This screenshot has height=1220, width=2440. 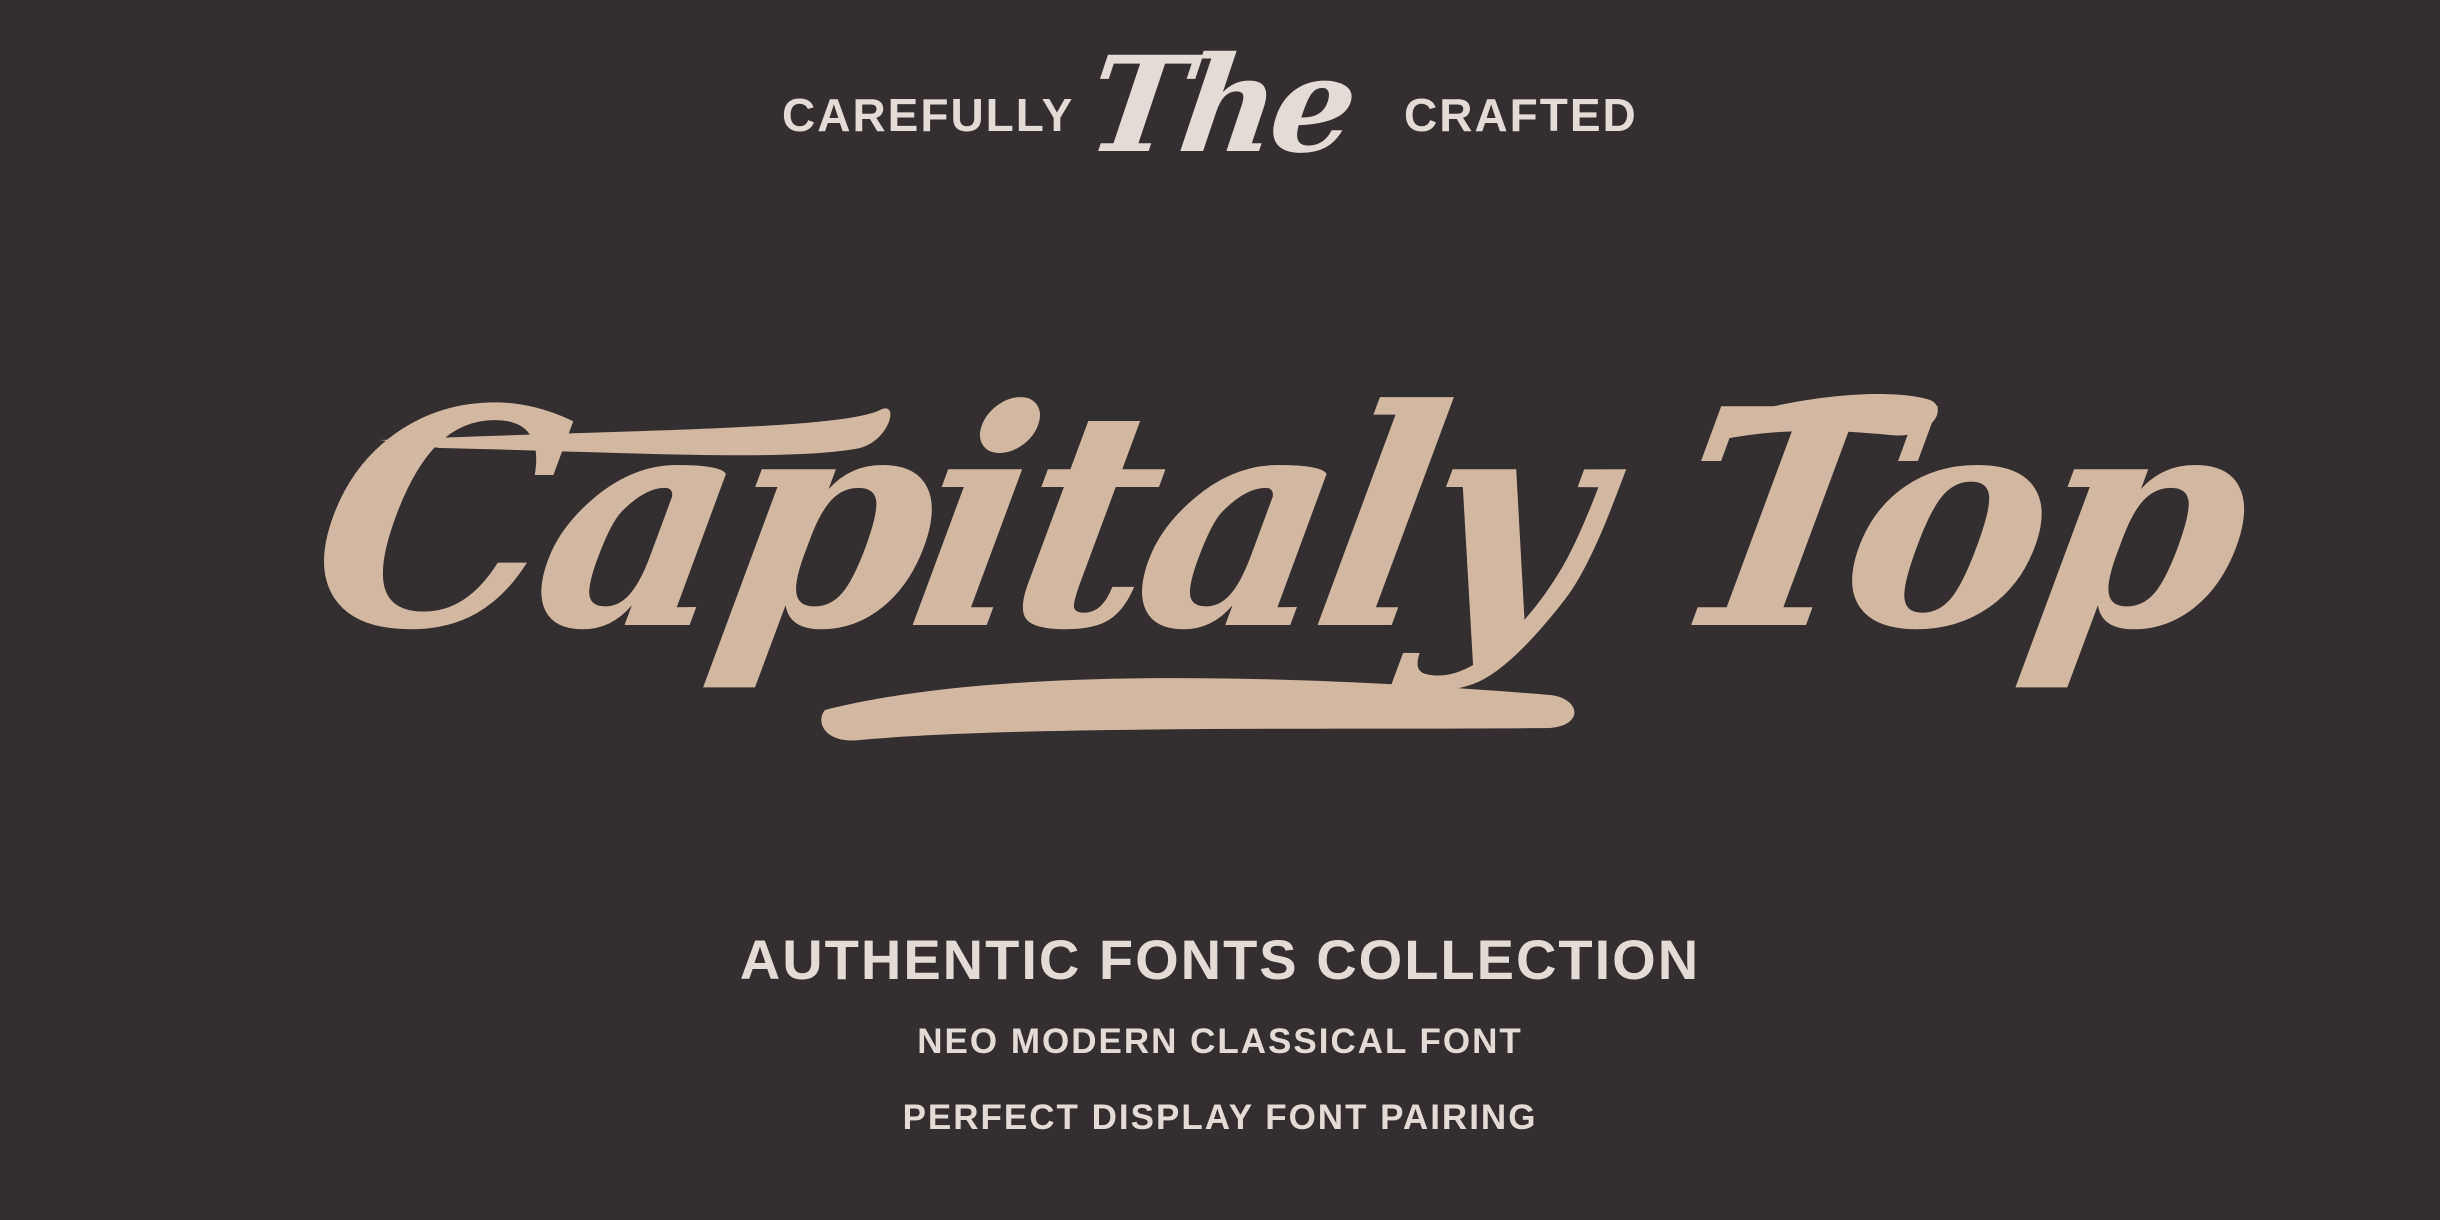 What do you see at coordinates (1521, 115) in the screenshot?
I see `header-right-word: CRAFTED` at bounding box center [1521, 115].